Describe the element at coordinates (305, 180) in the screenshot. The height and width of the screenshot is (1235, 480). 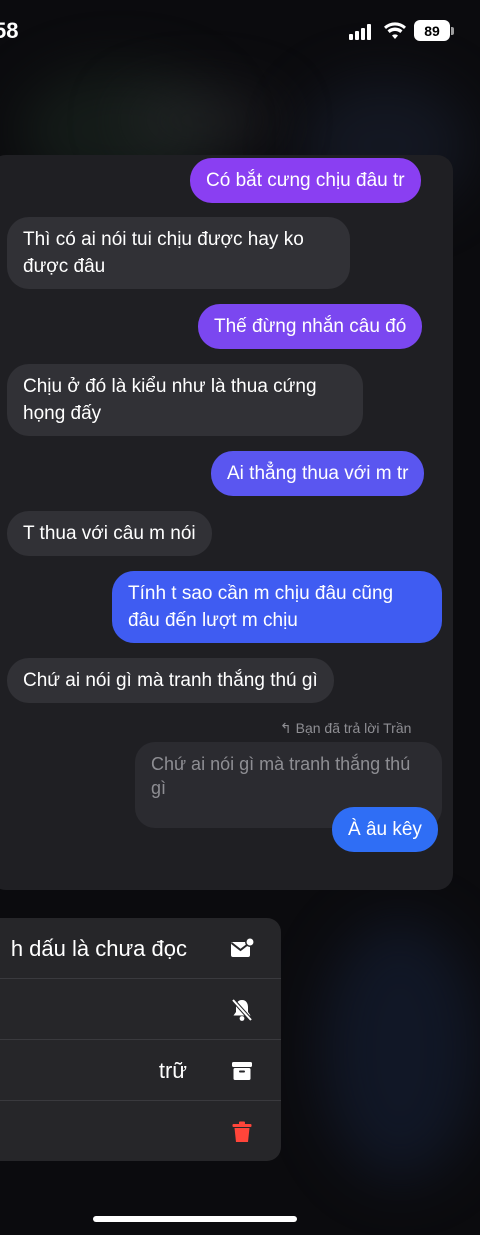
I see `message-bubble-sent: Có bắt cưng chịu đâu tr` at that location.